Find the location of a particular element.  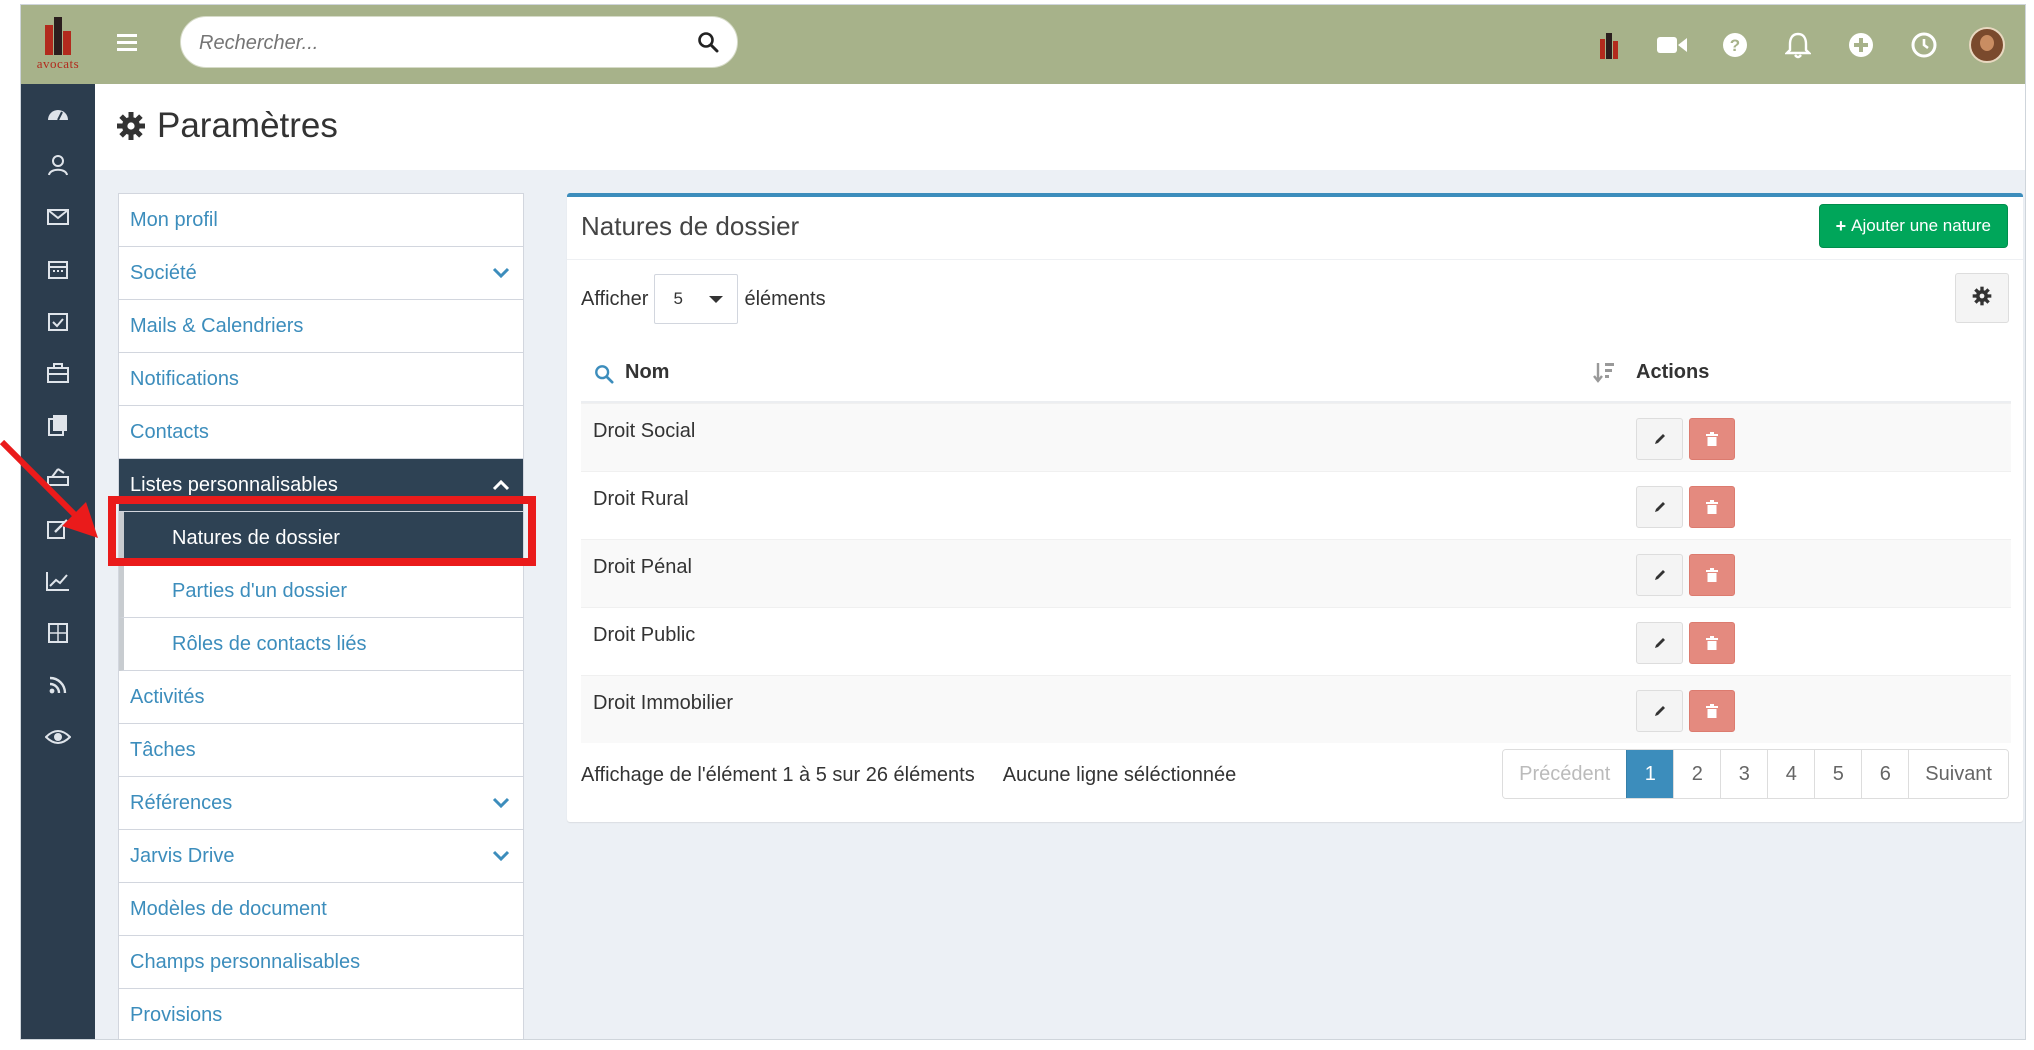

page-button: 2 is located at coordinates (1697, 774).